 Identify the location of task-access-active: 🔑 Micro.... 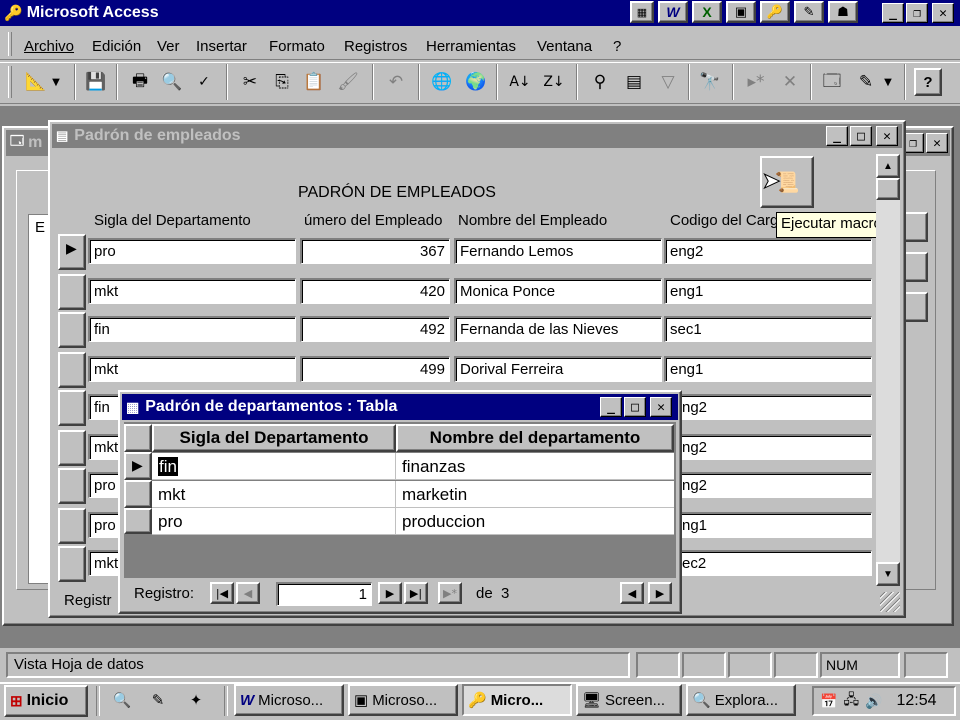
(517, 700).